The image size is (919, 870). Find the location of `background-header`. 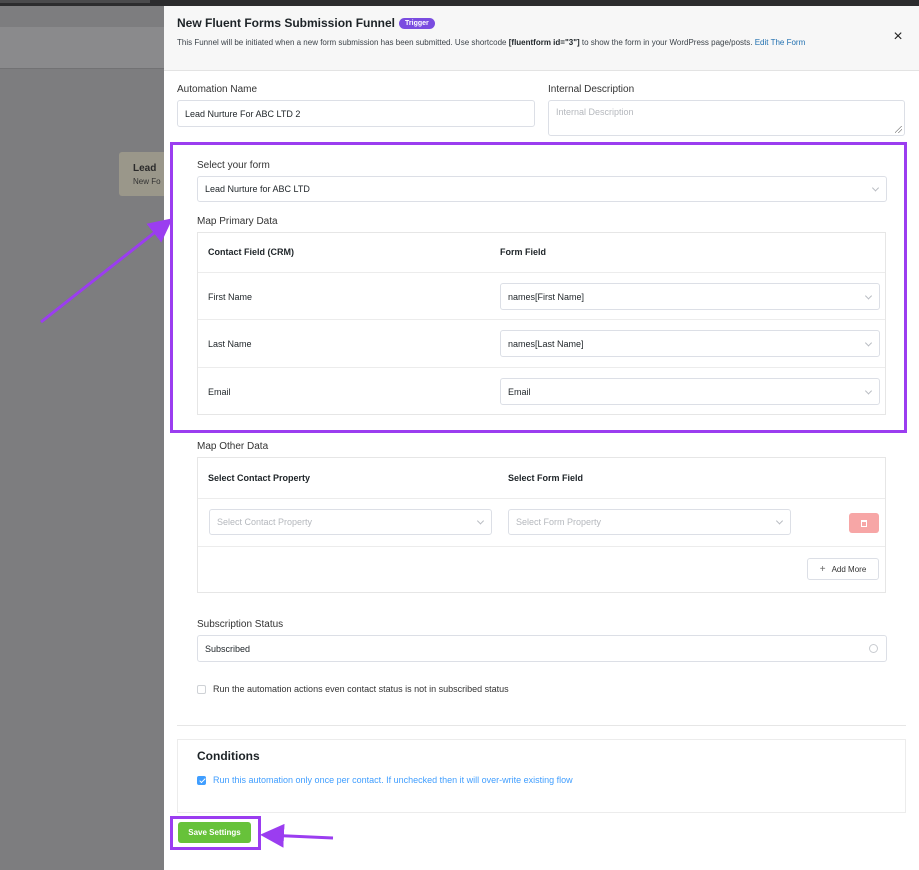

background-header is located at coordinates (82, 48).